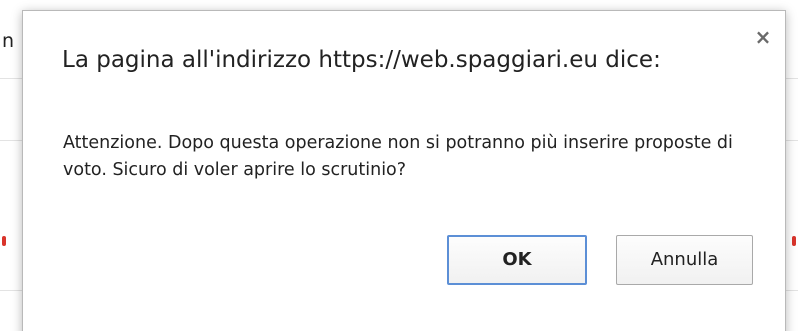  I want to click on cancel-button: Annulla, so click(684, 260).